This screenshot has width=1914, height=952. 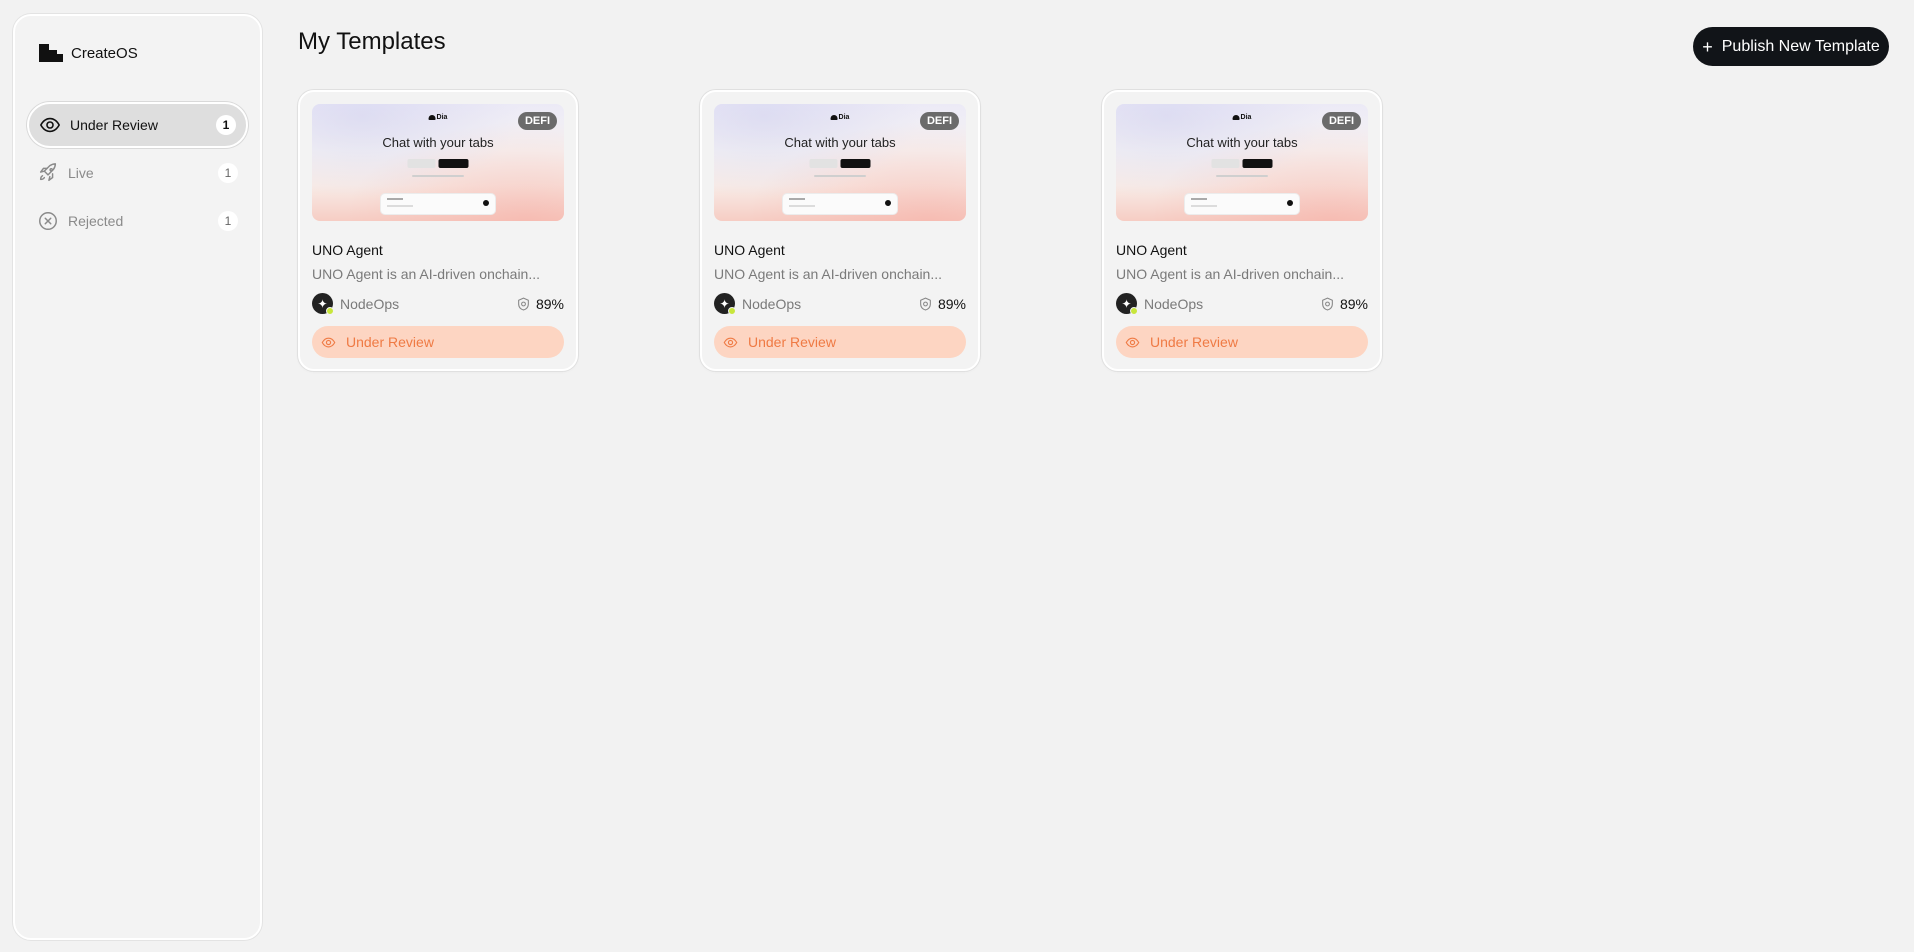 I want to click on publish-new-template-button: + Publish New Template, so click(x=1791, y=46).